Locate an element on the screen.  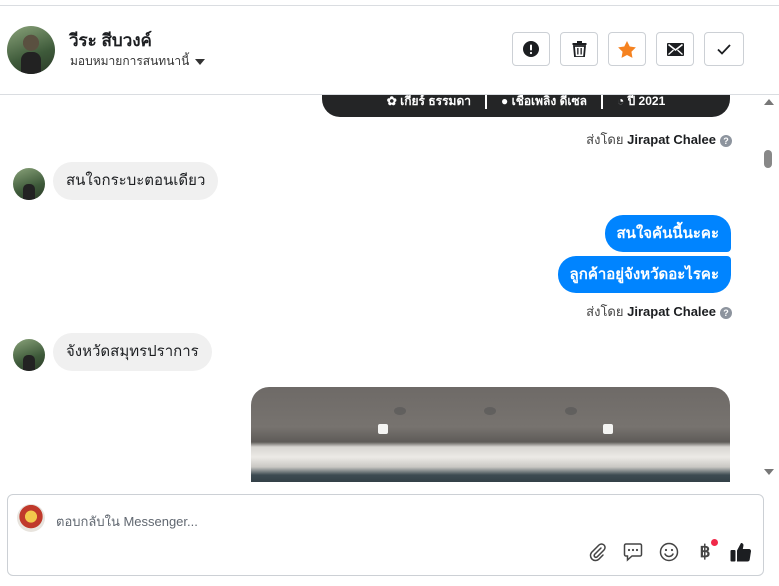
year-spec: ◔ ปี 2021 is located at coordinates (641, 103).